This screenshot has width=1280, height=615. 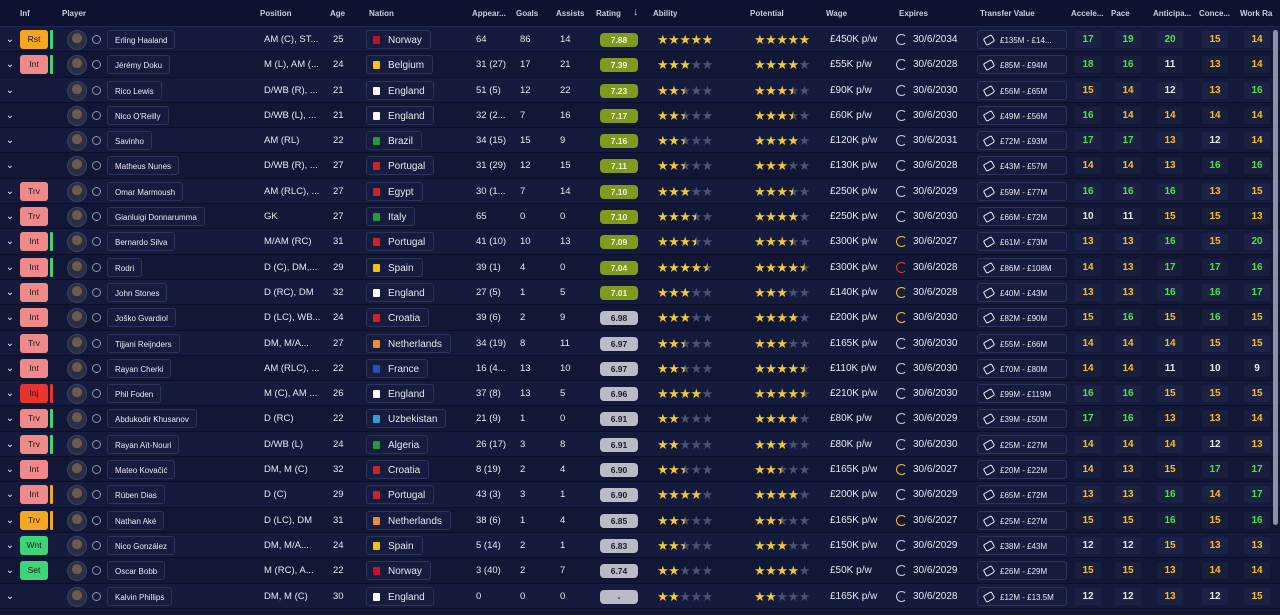 I want to click on player-name: Nathan Aké, so click(x=136, y=520).